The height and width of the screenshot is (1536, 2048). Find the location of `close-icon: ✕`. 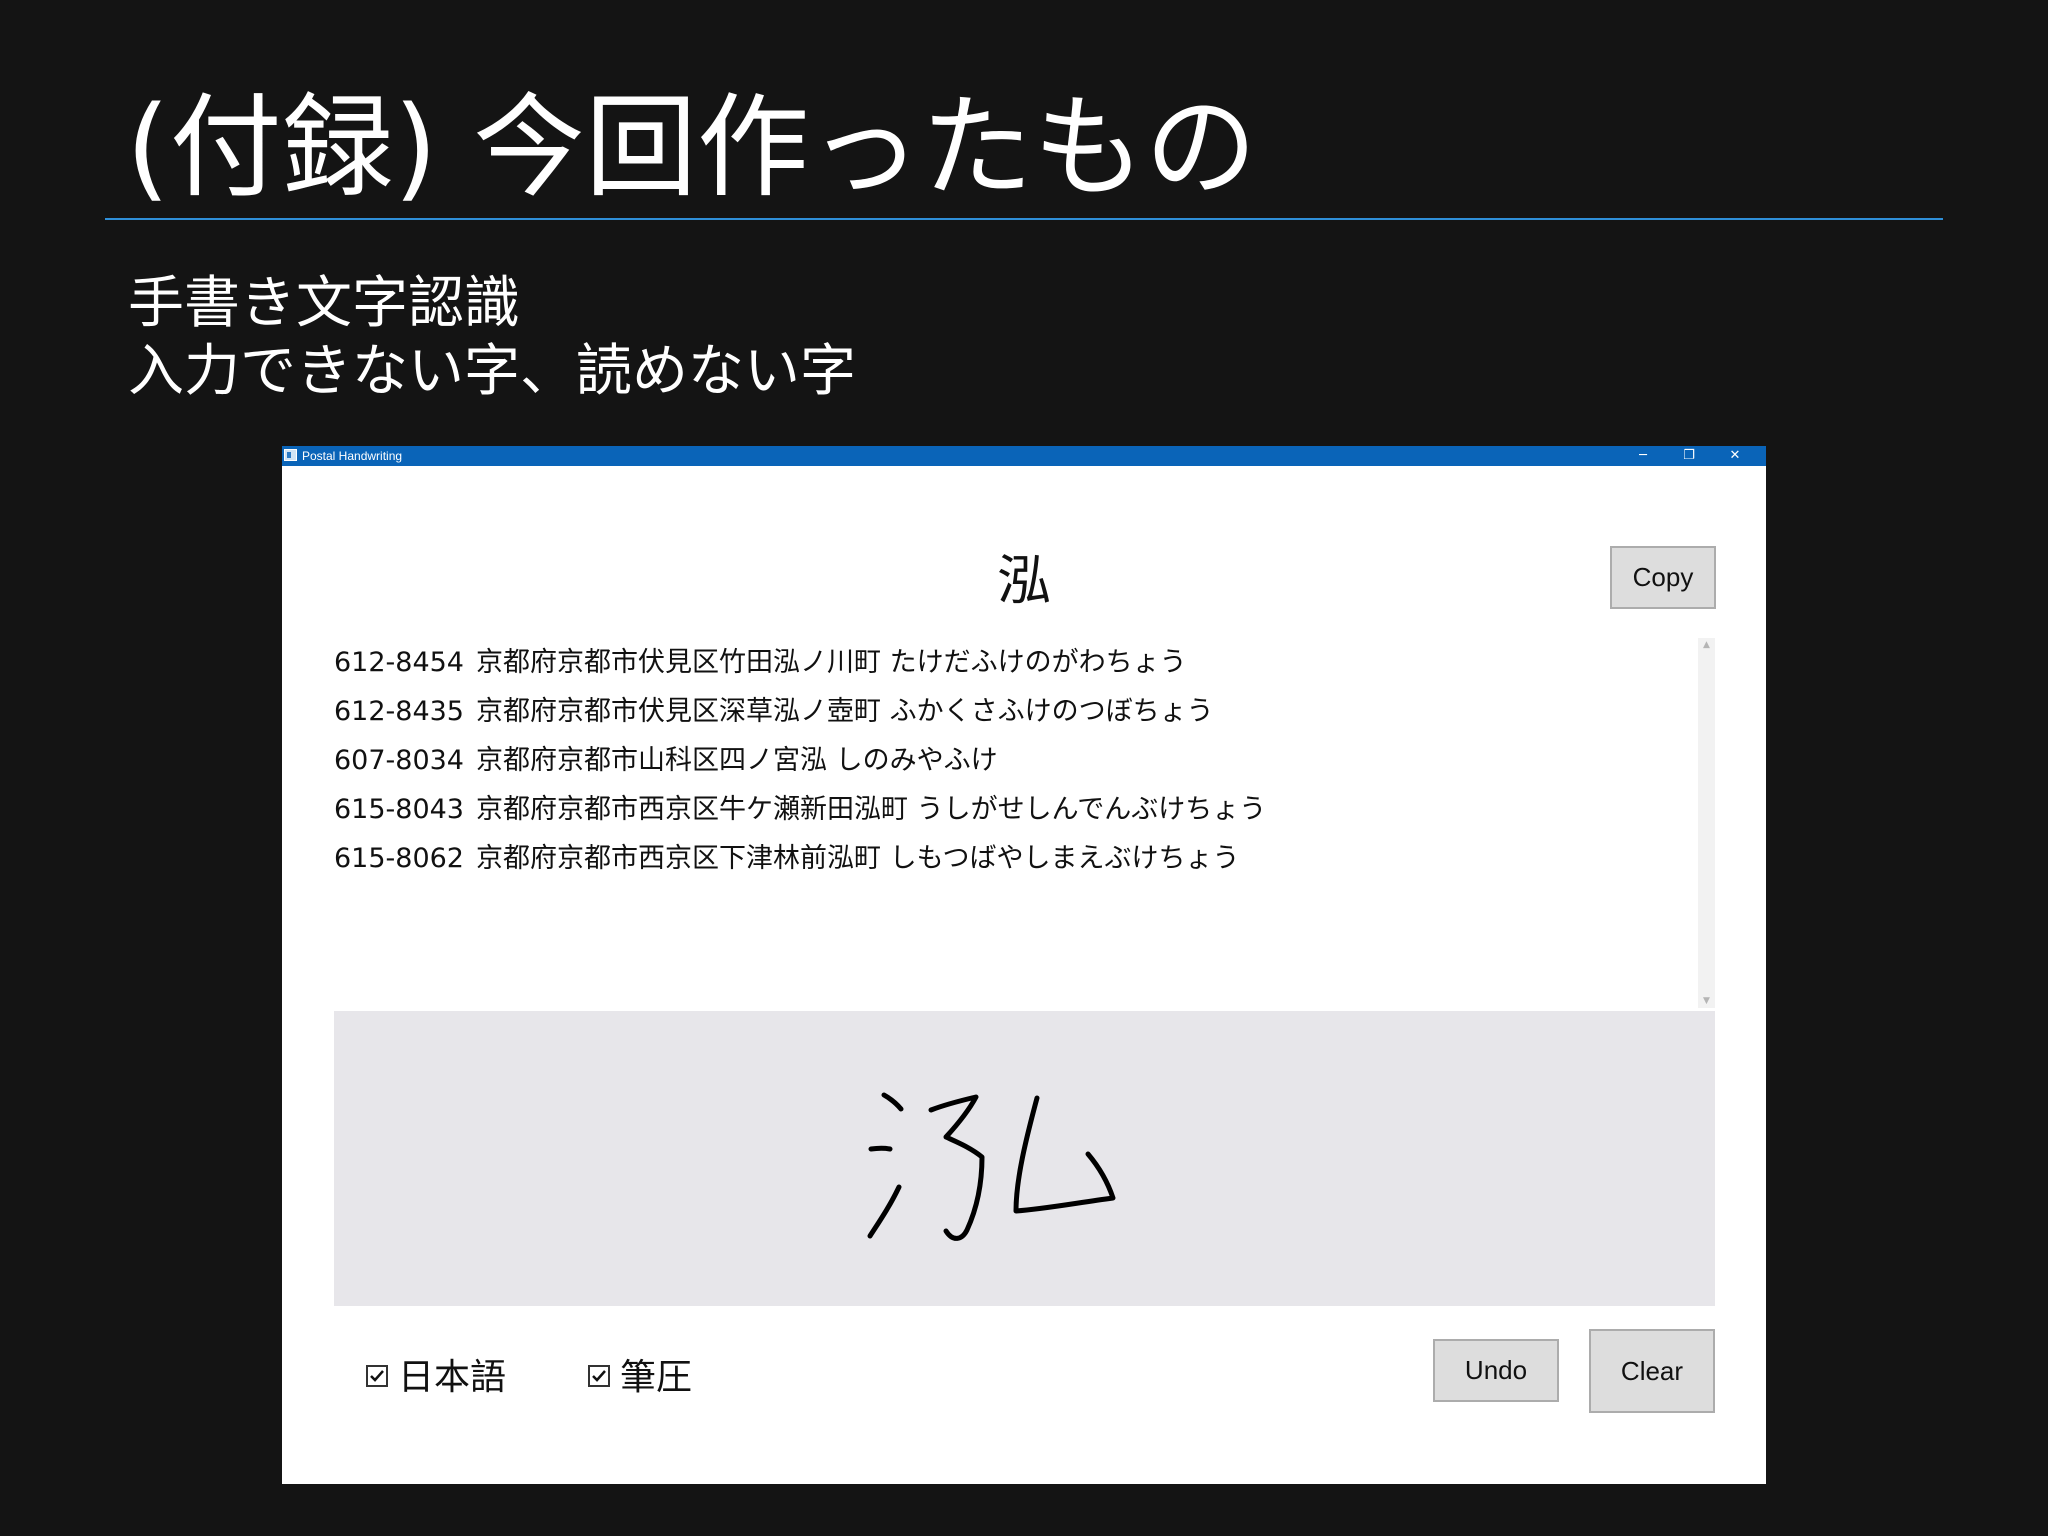

close-icon: ✕ is located at coordinates (1735, 456).